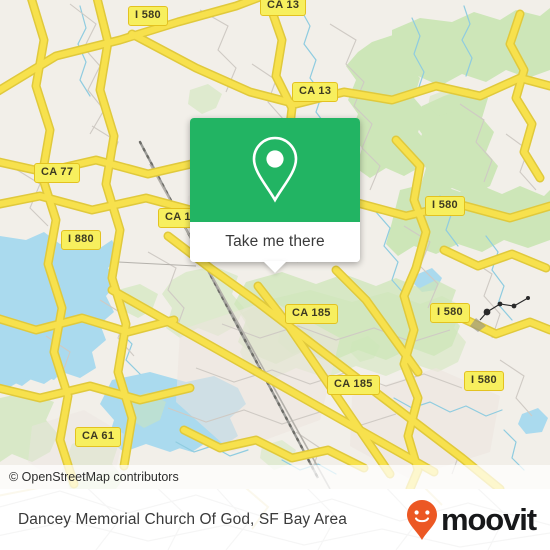 The height and width of the screenshot is (550, 550). I want to click on moovit-wordmark: moovit, so click(488, 519).